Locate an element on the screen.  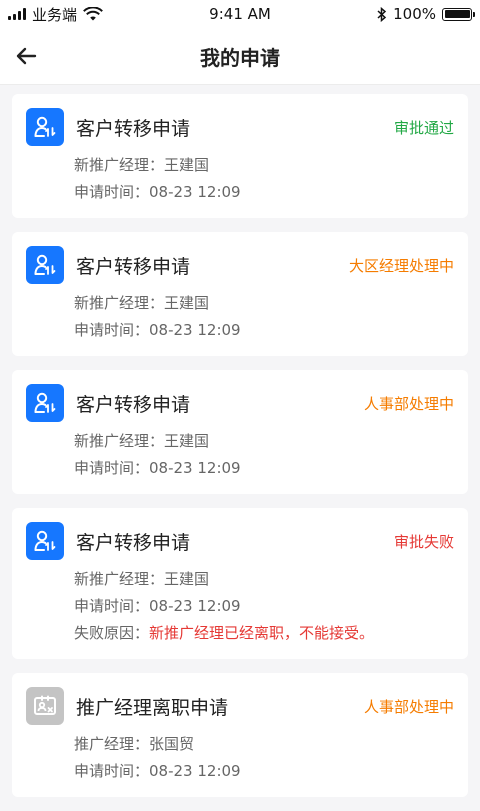
detail-row: 失败原因：新推广经理已经离职，不能接受。 is located at coordinates (264, 633).